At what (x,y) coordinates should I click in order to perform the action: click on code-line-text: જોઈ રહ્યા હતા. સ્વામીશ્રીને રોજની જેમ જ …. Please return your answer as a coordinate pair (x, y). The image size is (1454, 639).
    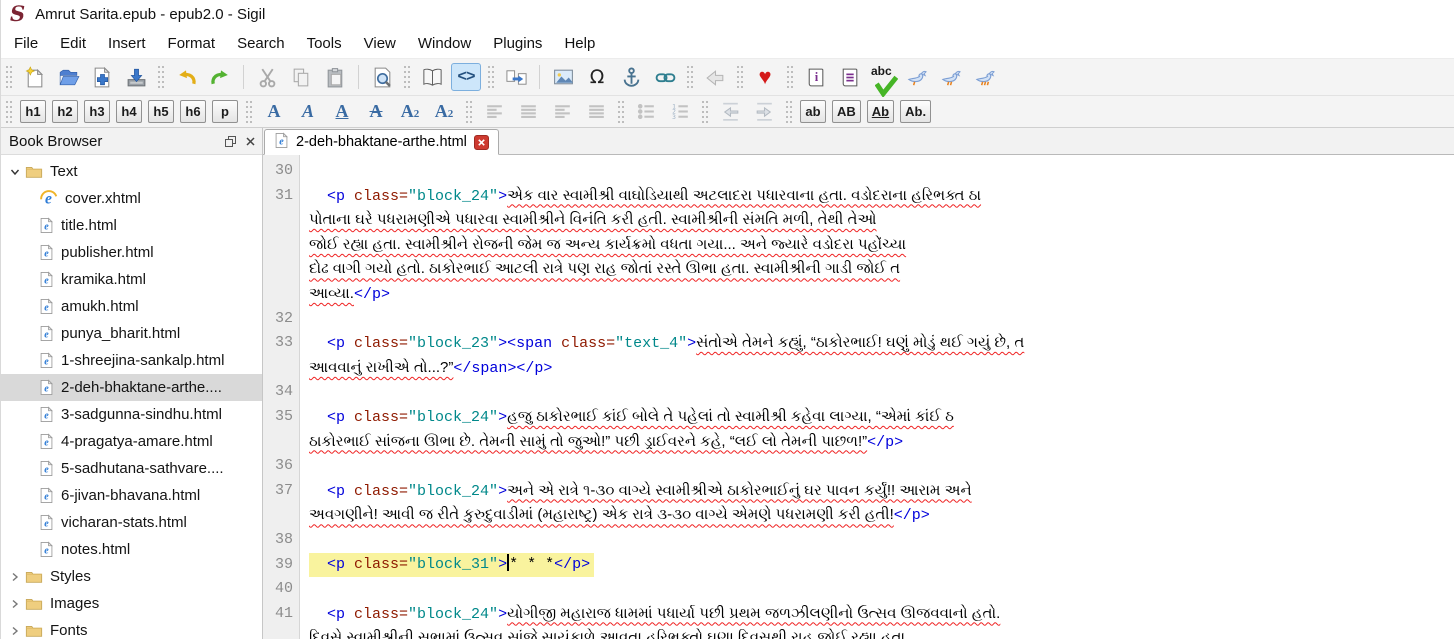
    Looking at the image, I should click on (603, 245).